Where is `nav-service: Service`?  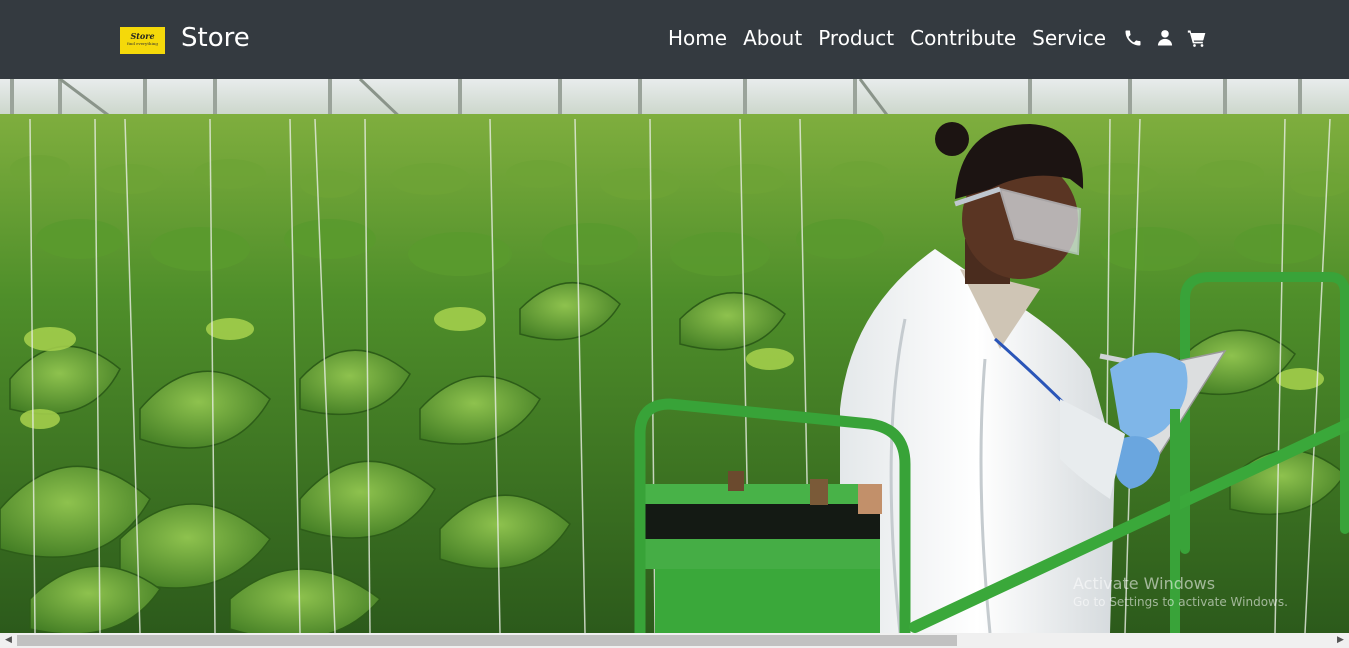 nav-service: Service is located at coordinates (1069, 38).